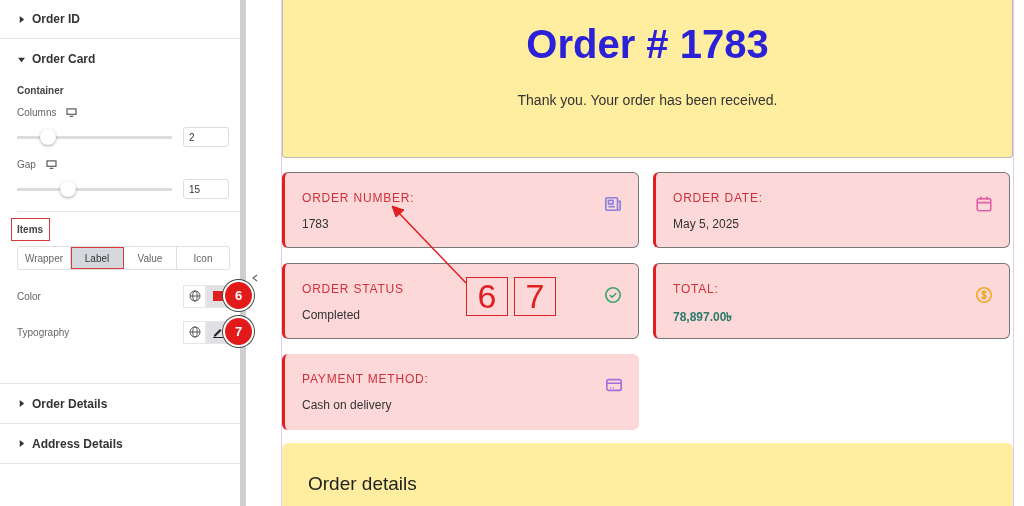  What do you see at coordinates (487, 296) in the screenshot?
I see `callout-number: 6` at bounding box center [487, 296].